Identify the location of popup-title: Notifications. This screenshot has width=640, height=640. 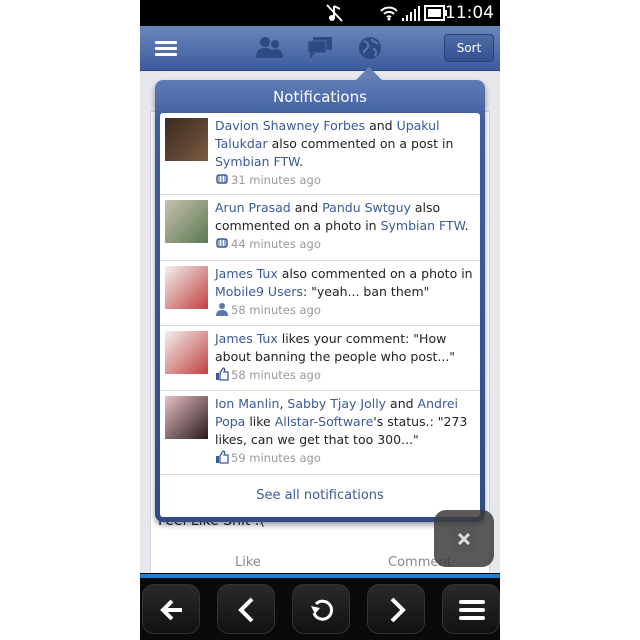
(320, 97).